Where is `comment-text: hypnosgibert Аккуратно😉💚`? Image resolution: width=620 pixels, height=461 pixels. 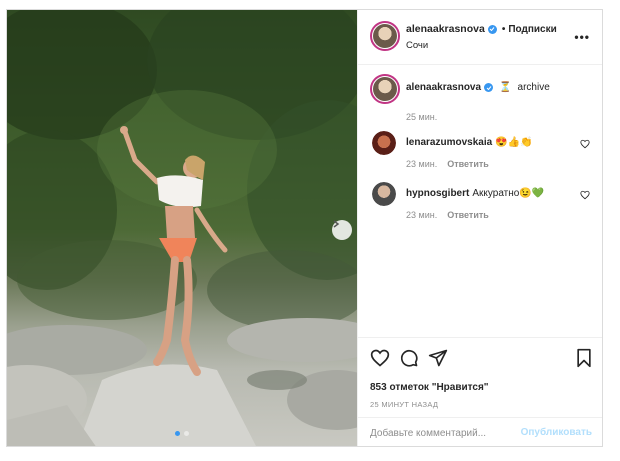 comment-text: hypnosgibert Аккуратно😉💚 is located at coordinates (475, 193).